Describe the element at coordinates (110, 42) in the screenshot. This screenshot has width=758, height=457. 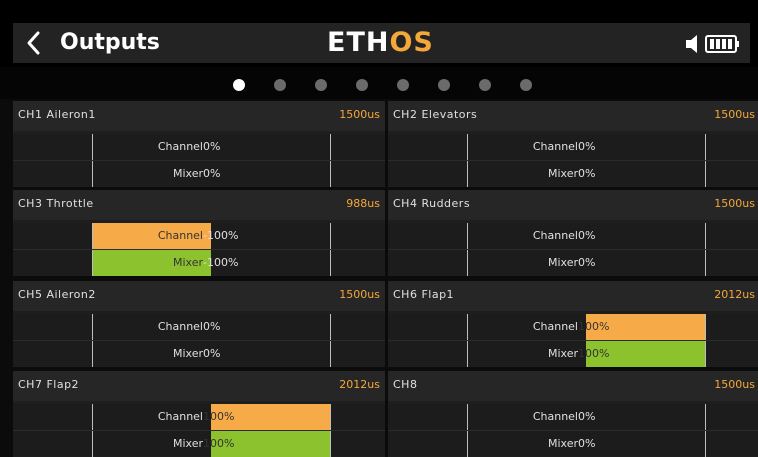
I see `page-title: Outputs` at that location.